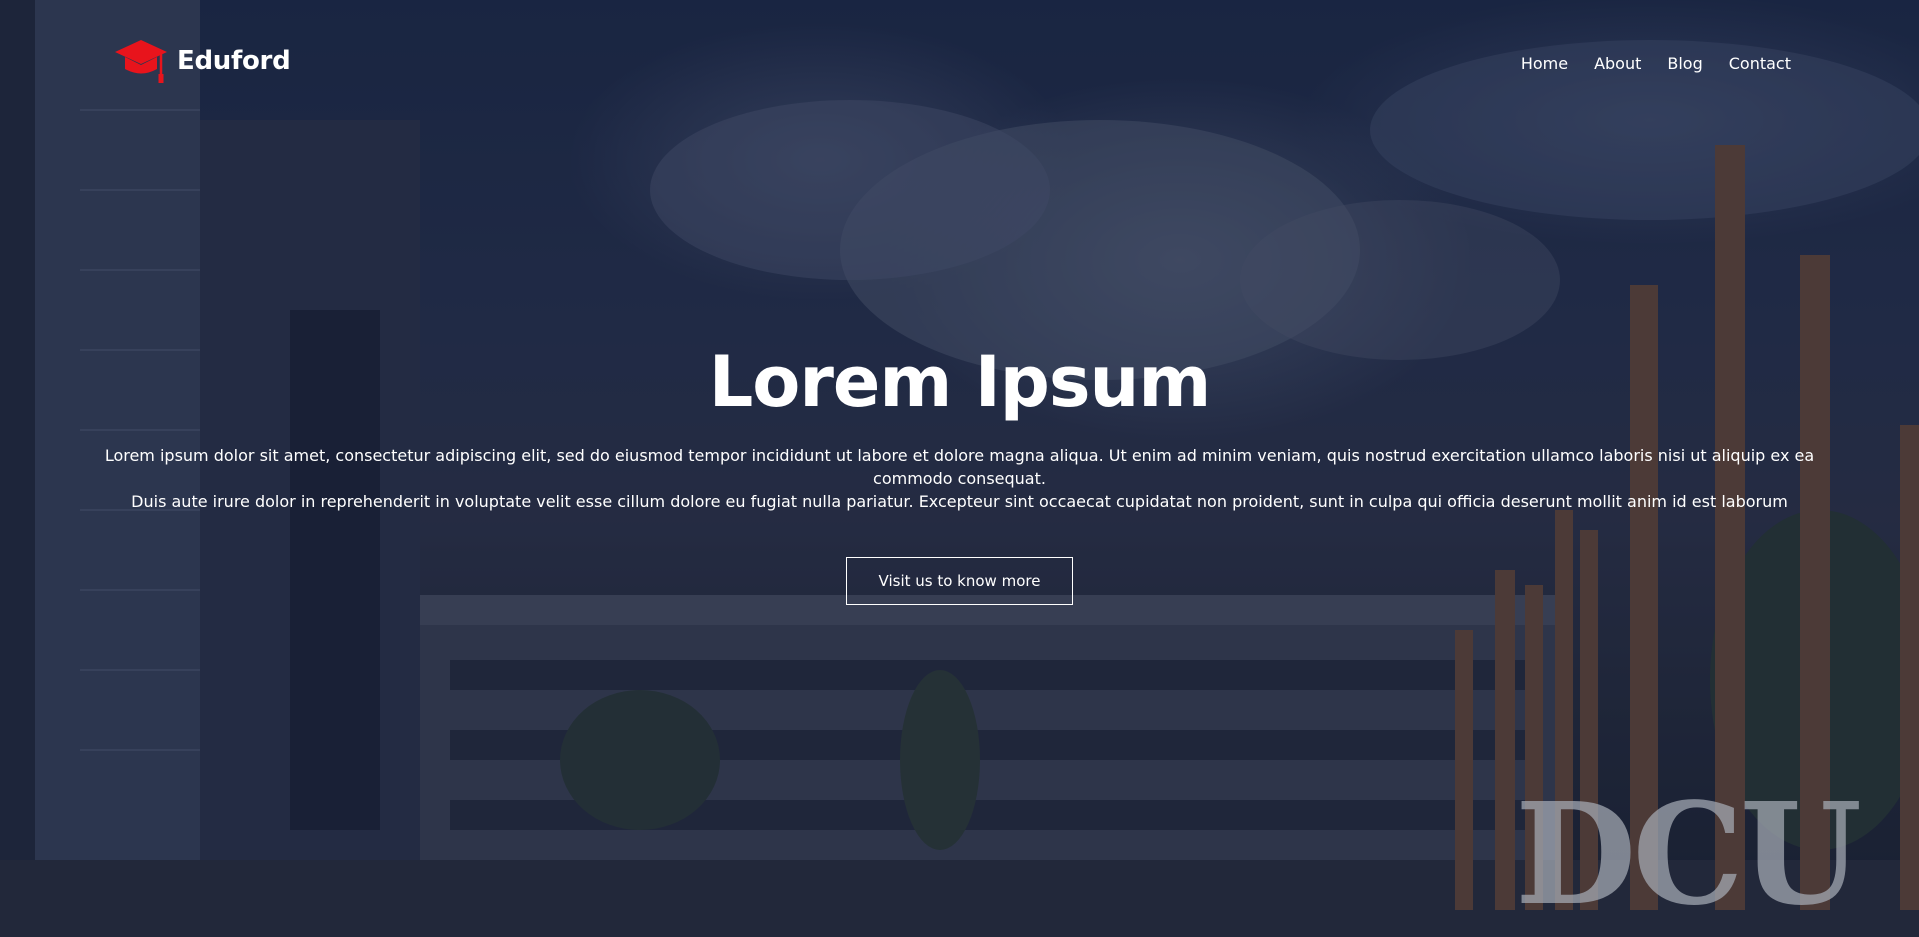 The image size is (1919, 937). Describe the element at coordinates (1688, 855) in the screenshot. I see `dcu-sign: DCU` at that location.